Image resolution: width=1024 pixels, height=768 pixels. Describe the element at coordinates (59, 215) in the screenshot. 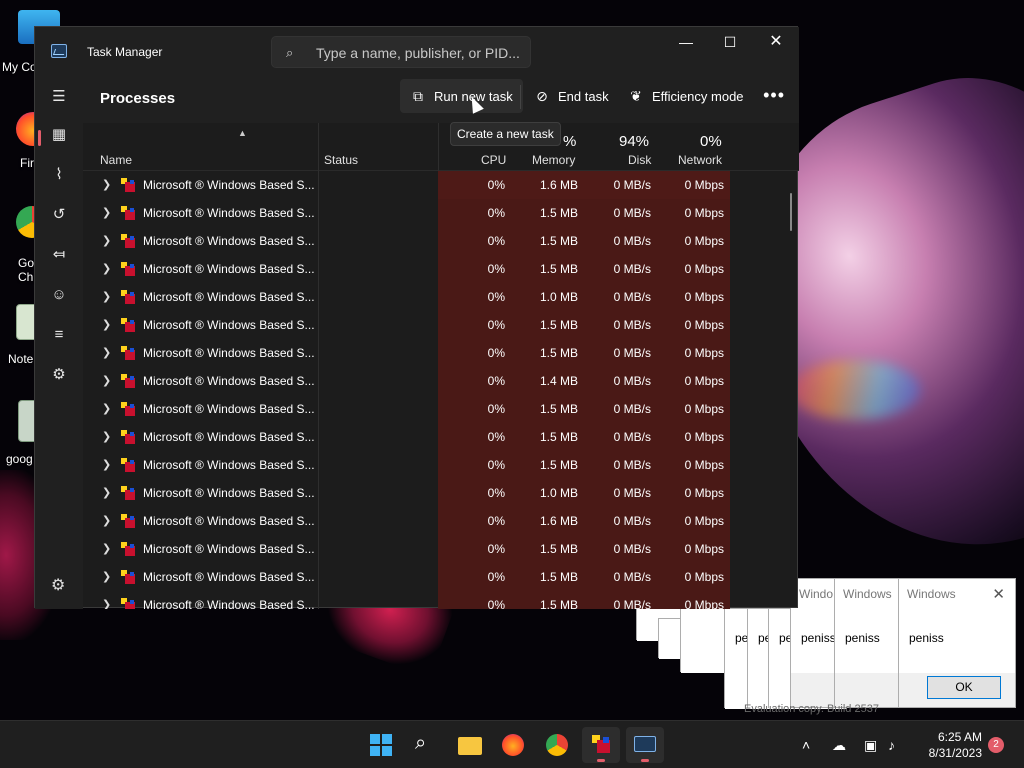

I see `app-history-icon: ↺` at that location.